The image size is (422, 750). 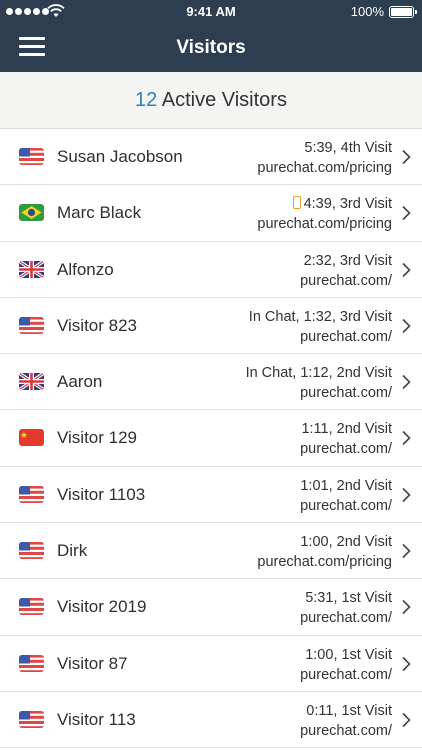 What do you see at coordinates (97, 325) in the screenshot?
I see `visitor-name: Visitor 823` at bounding box center [97, 325].